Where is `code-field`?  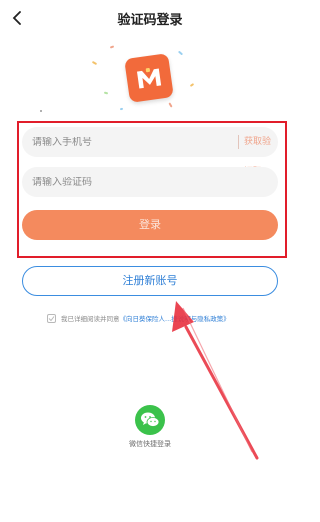
code-field is located at coordinates (150, 182).